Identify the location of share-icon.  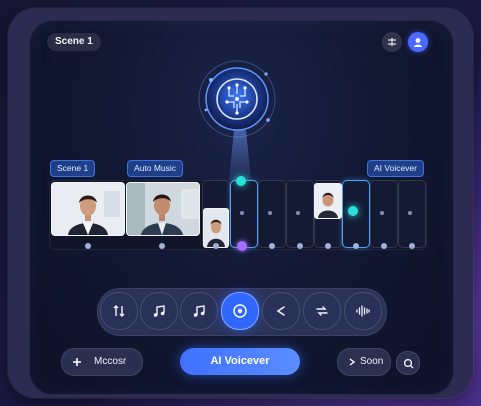
(280, 311).